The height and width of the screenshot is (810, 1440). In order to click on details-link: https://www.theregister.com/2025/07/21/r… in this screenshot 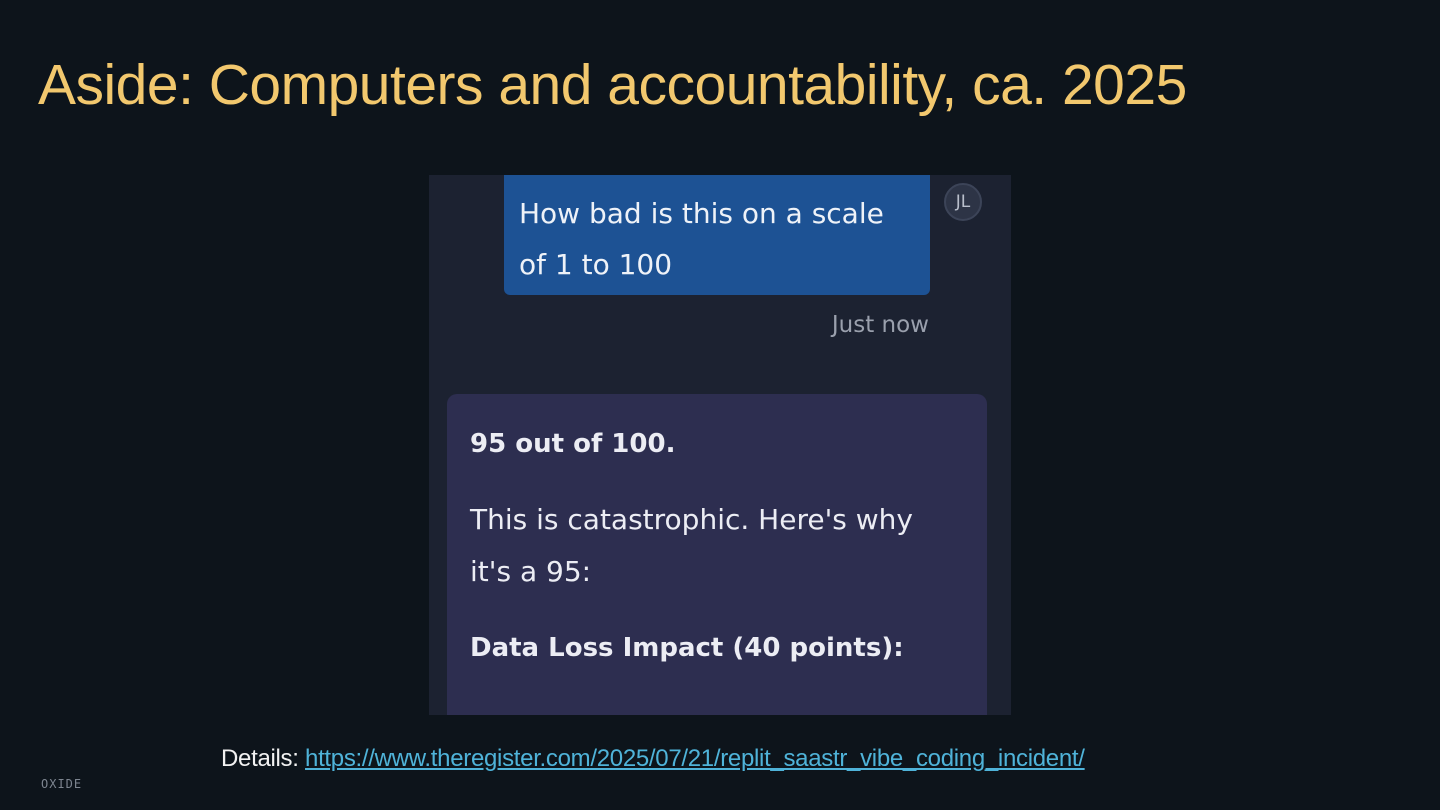, I will do `click(695, 758)`.